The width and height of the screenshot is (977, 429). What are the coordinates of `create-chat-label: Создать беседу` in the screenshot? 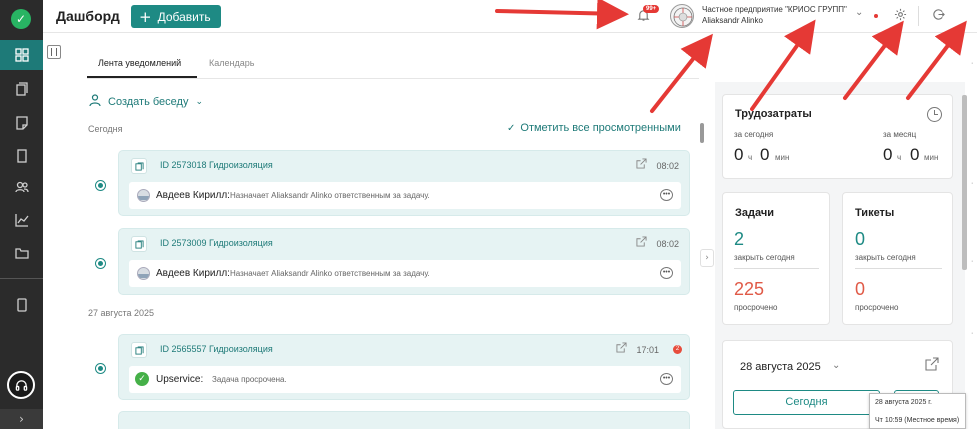 It's located at (148, 101).